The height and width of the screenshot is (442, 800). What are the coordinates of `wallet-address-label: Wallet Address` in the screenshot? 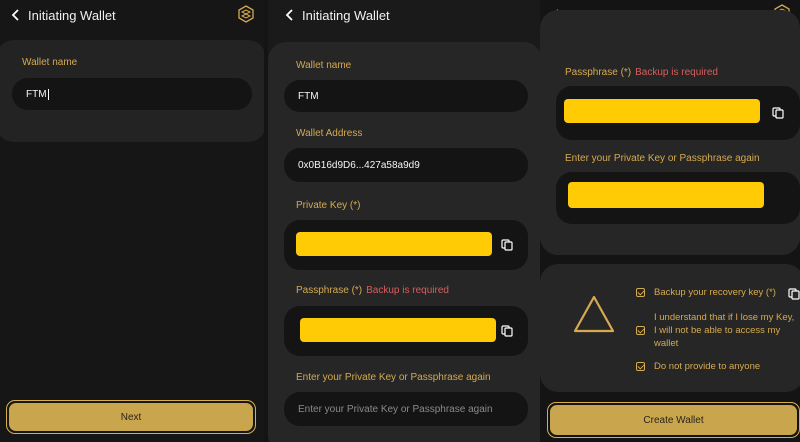 It's located at (329, 133).